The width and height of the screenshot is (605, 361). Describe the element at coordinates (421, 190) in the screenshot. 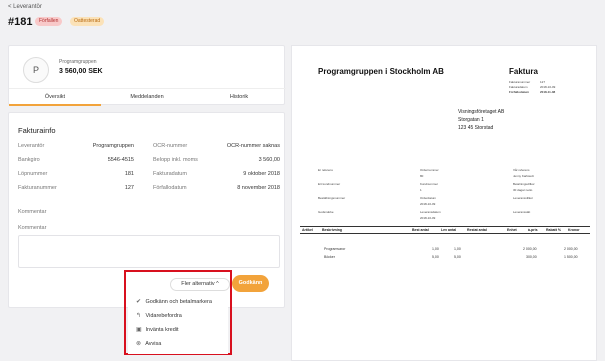

I see `small-value: 1` at that location.